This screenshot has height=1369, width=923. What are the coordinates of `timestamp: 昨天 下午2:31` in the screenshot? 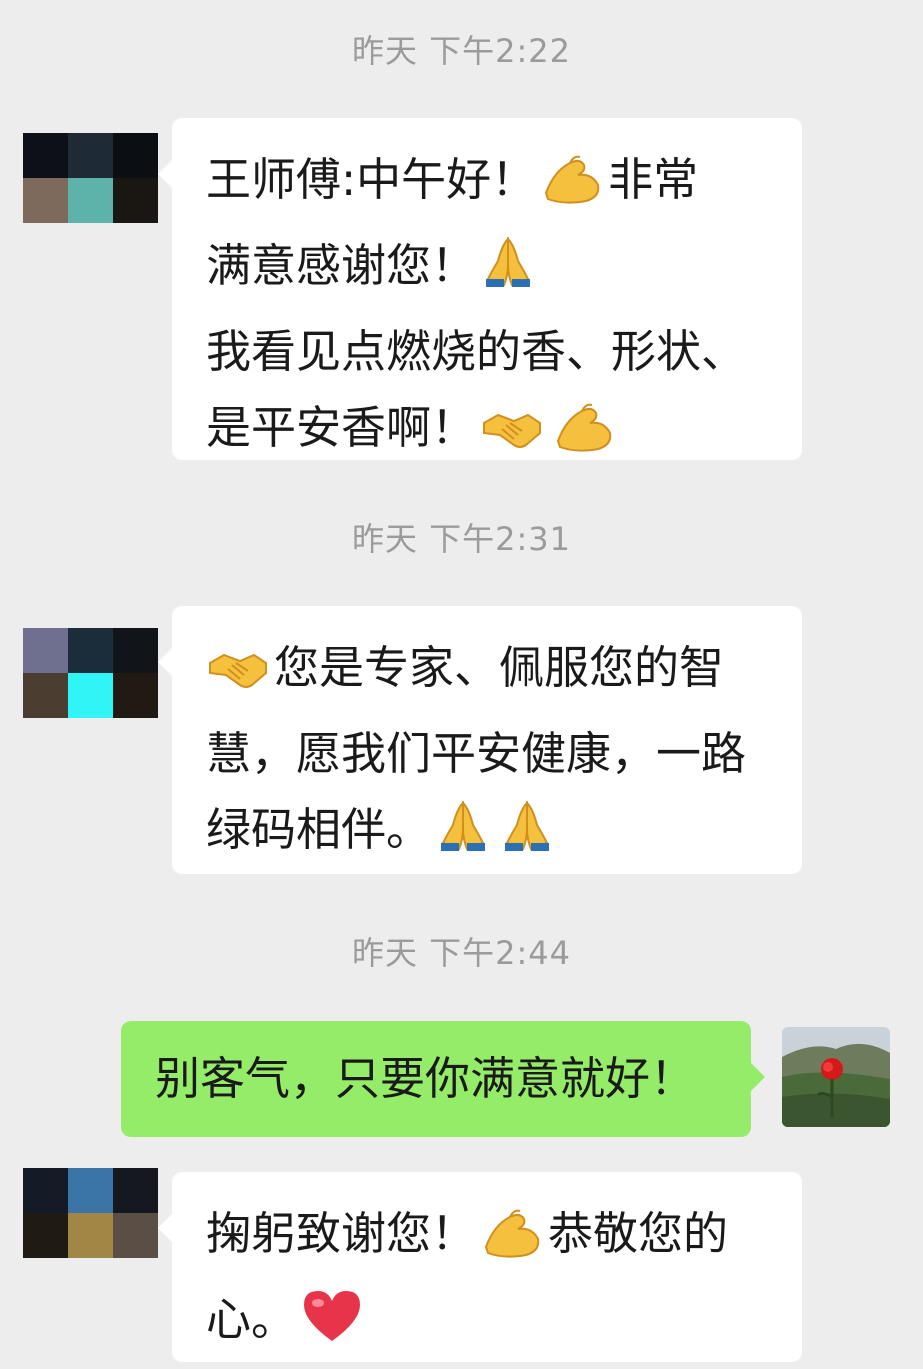 It's located at (461, 539).